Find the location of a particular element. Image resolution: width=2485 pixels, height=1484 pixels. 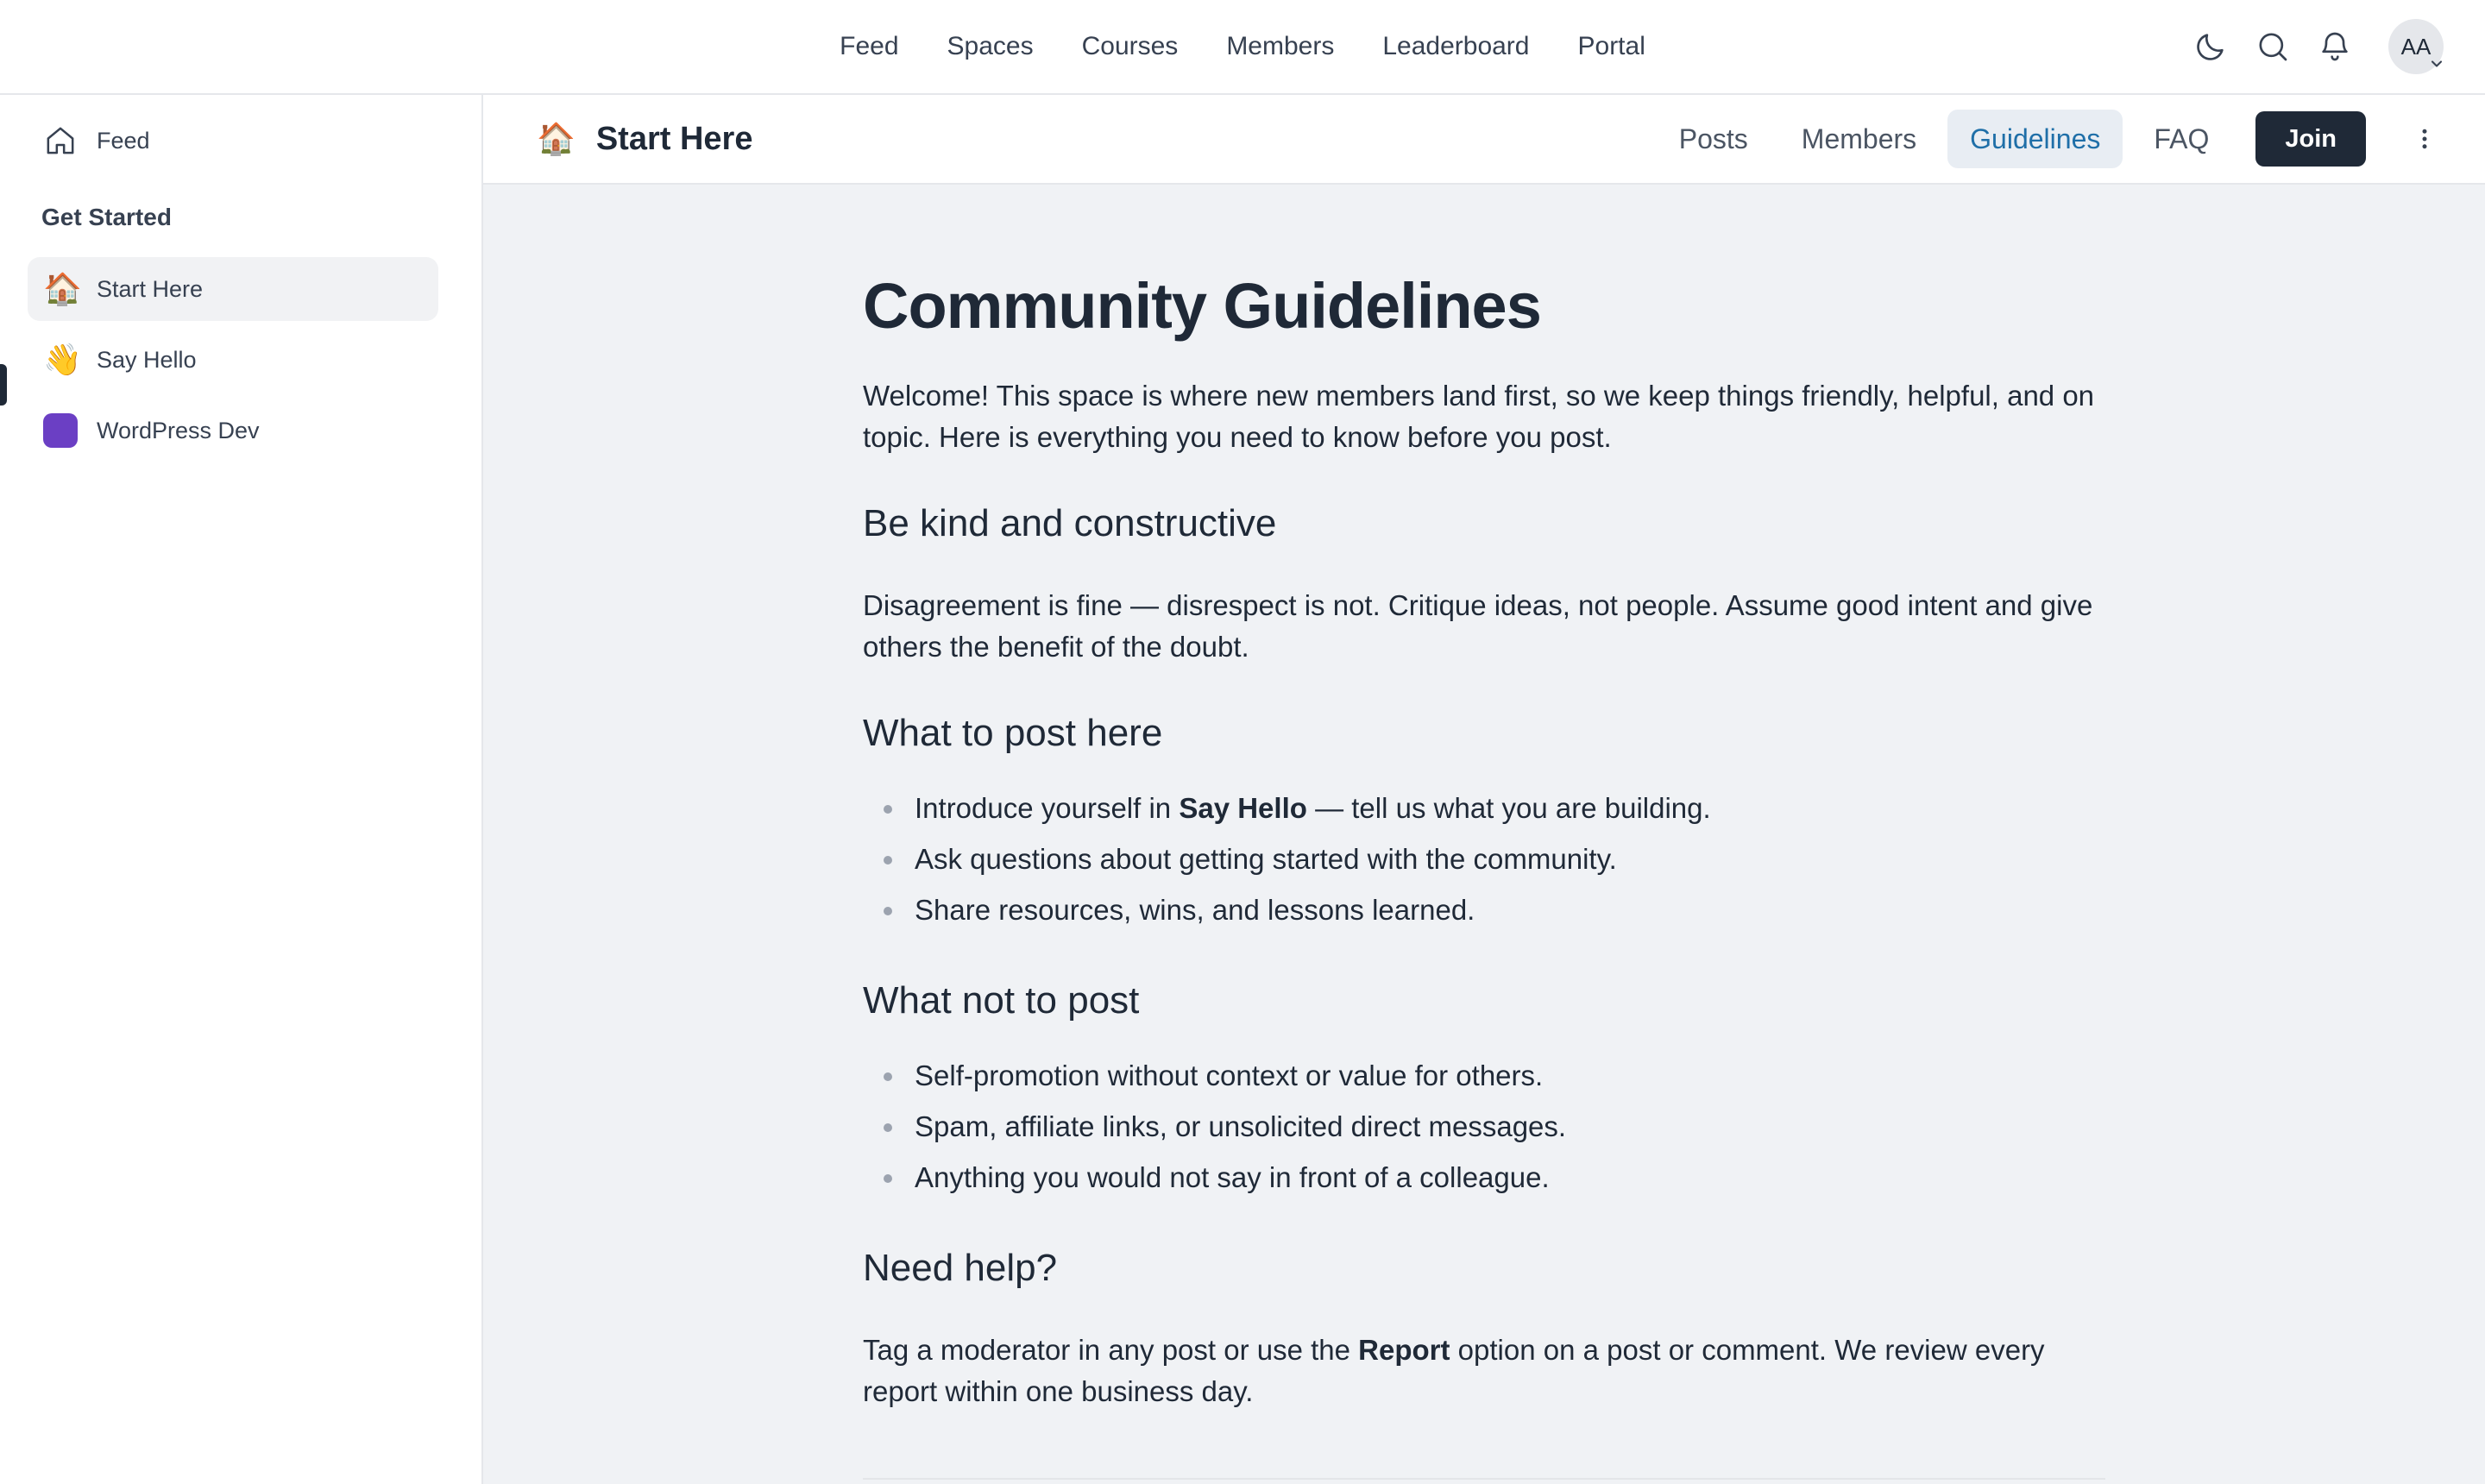

report-mention: Report is located at coordinates (1404, 1349).